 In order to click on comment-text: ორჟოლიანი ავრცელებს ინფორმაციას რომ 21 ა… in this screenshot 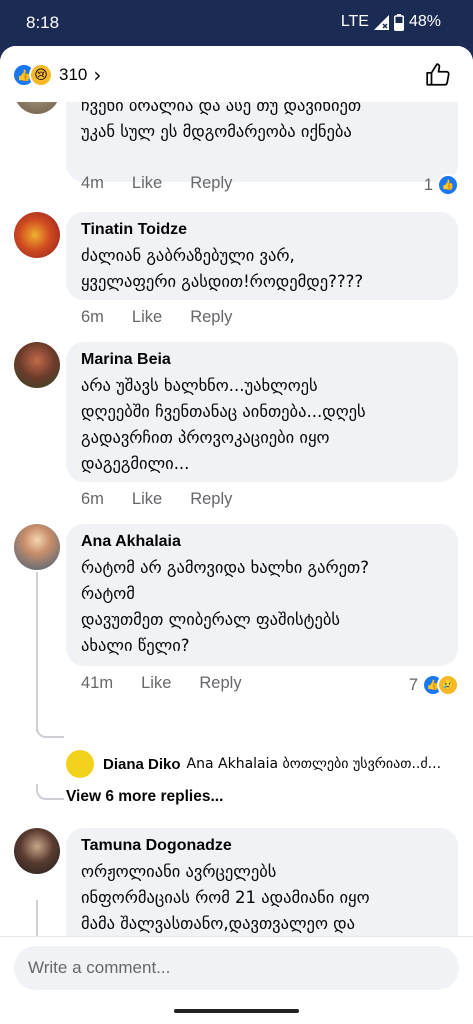, I will do `click(225, 897)`.